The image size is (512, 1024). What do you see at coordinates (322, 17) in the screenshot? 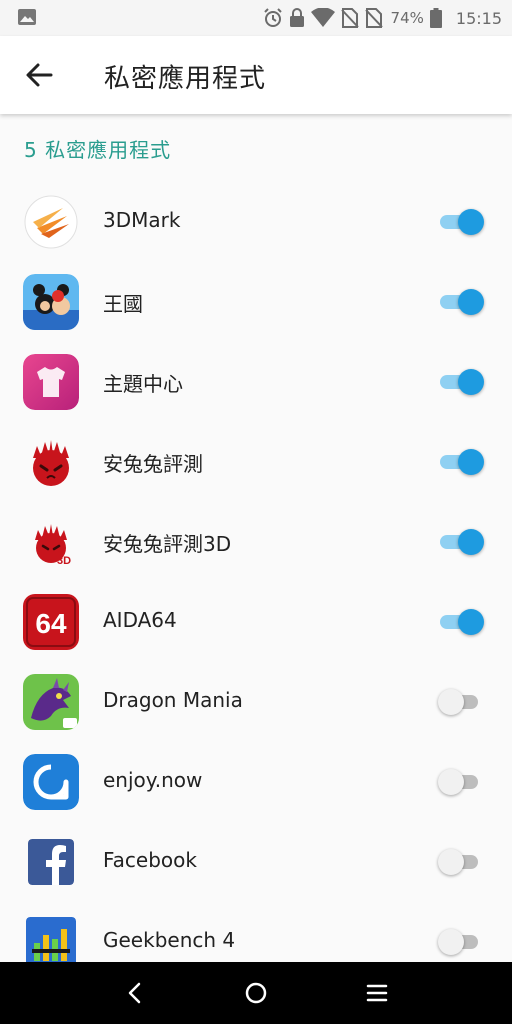
I see `wifi-icon` at bounding box center [322, 17].